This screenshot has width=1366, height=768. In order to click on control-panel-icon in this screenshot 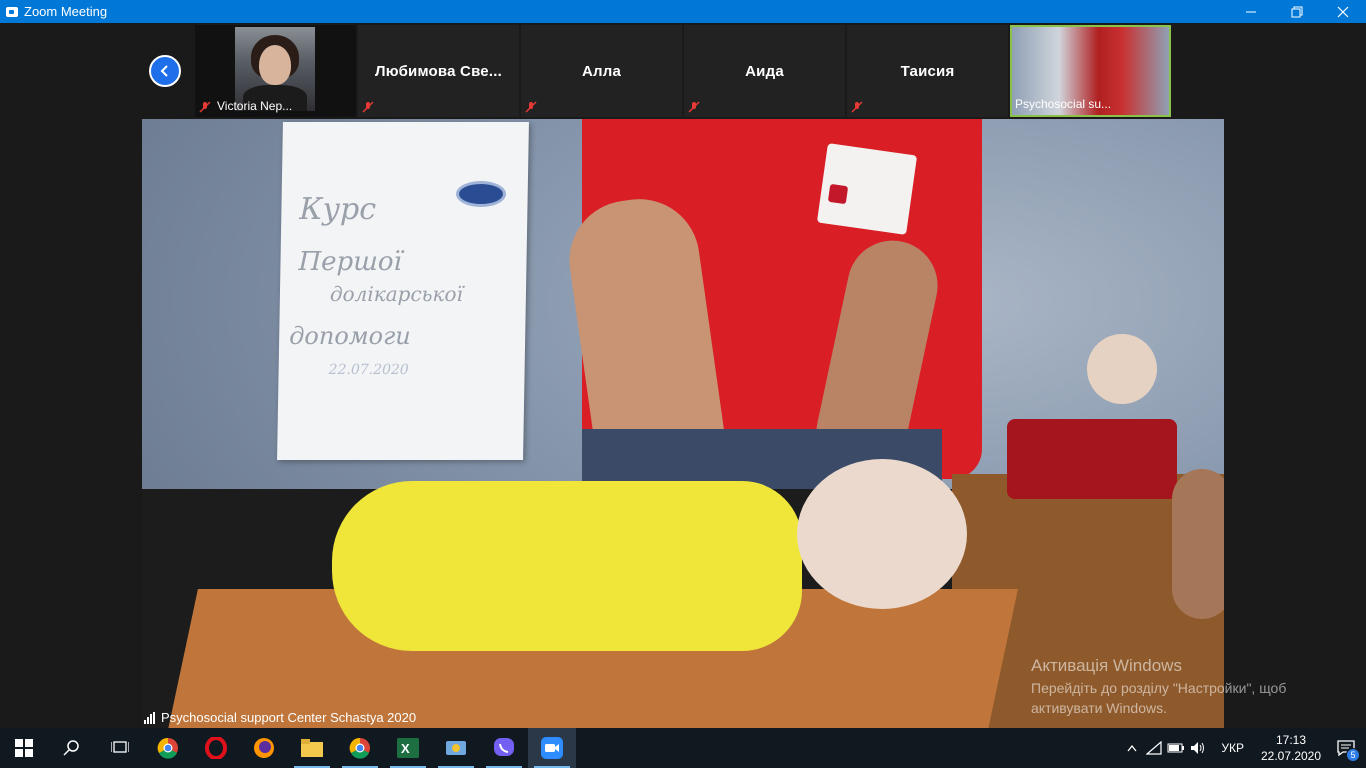, I will do `click(456, 748)`.